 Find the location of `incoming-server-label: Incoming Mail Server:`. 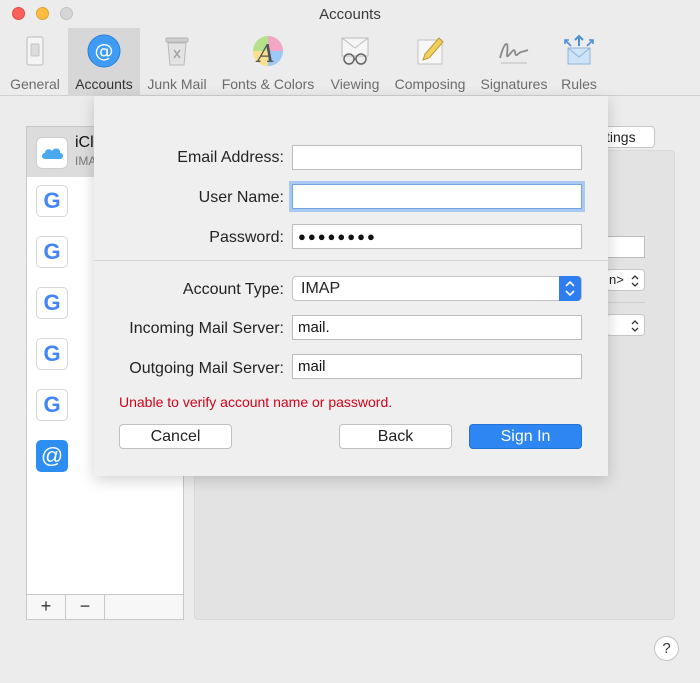

incoming-server-label: Incoming Mail Server: is located at coordinates (206, 328).